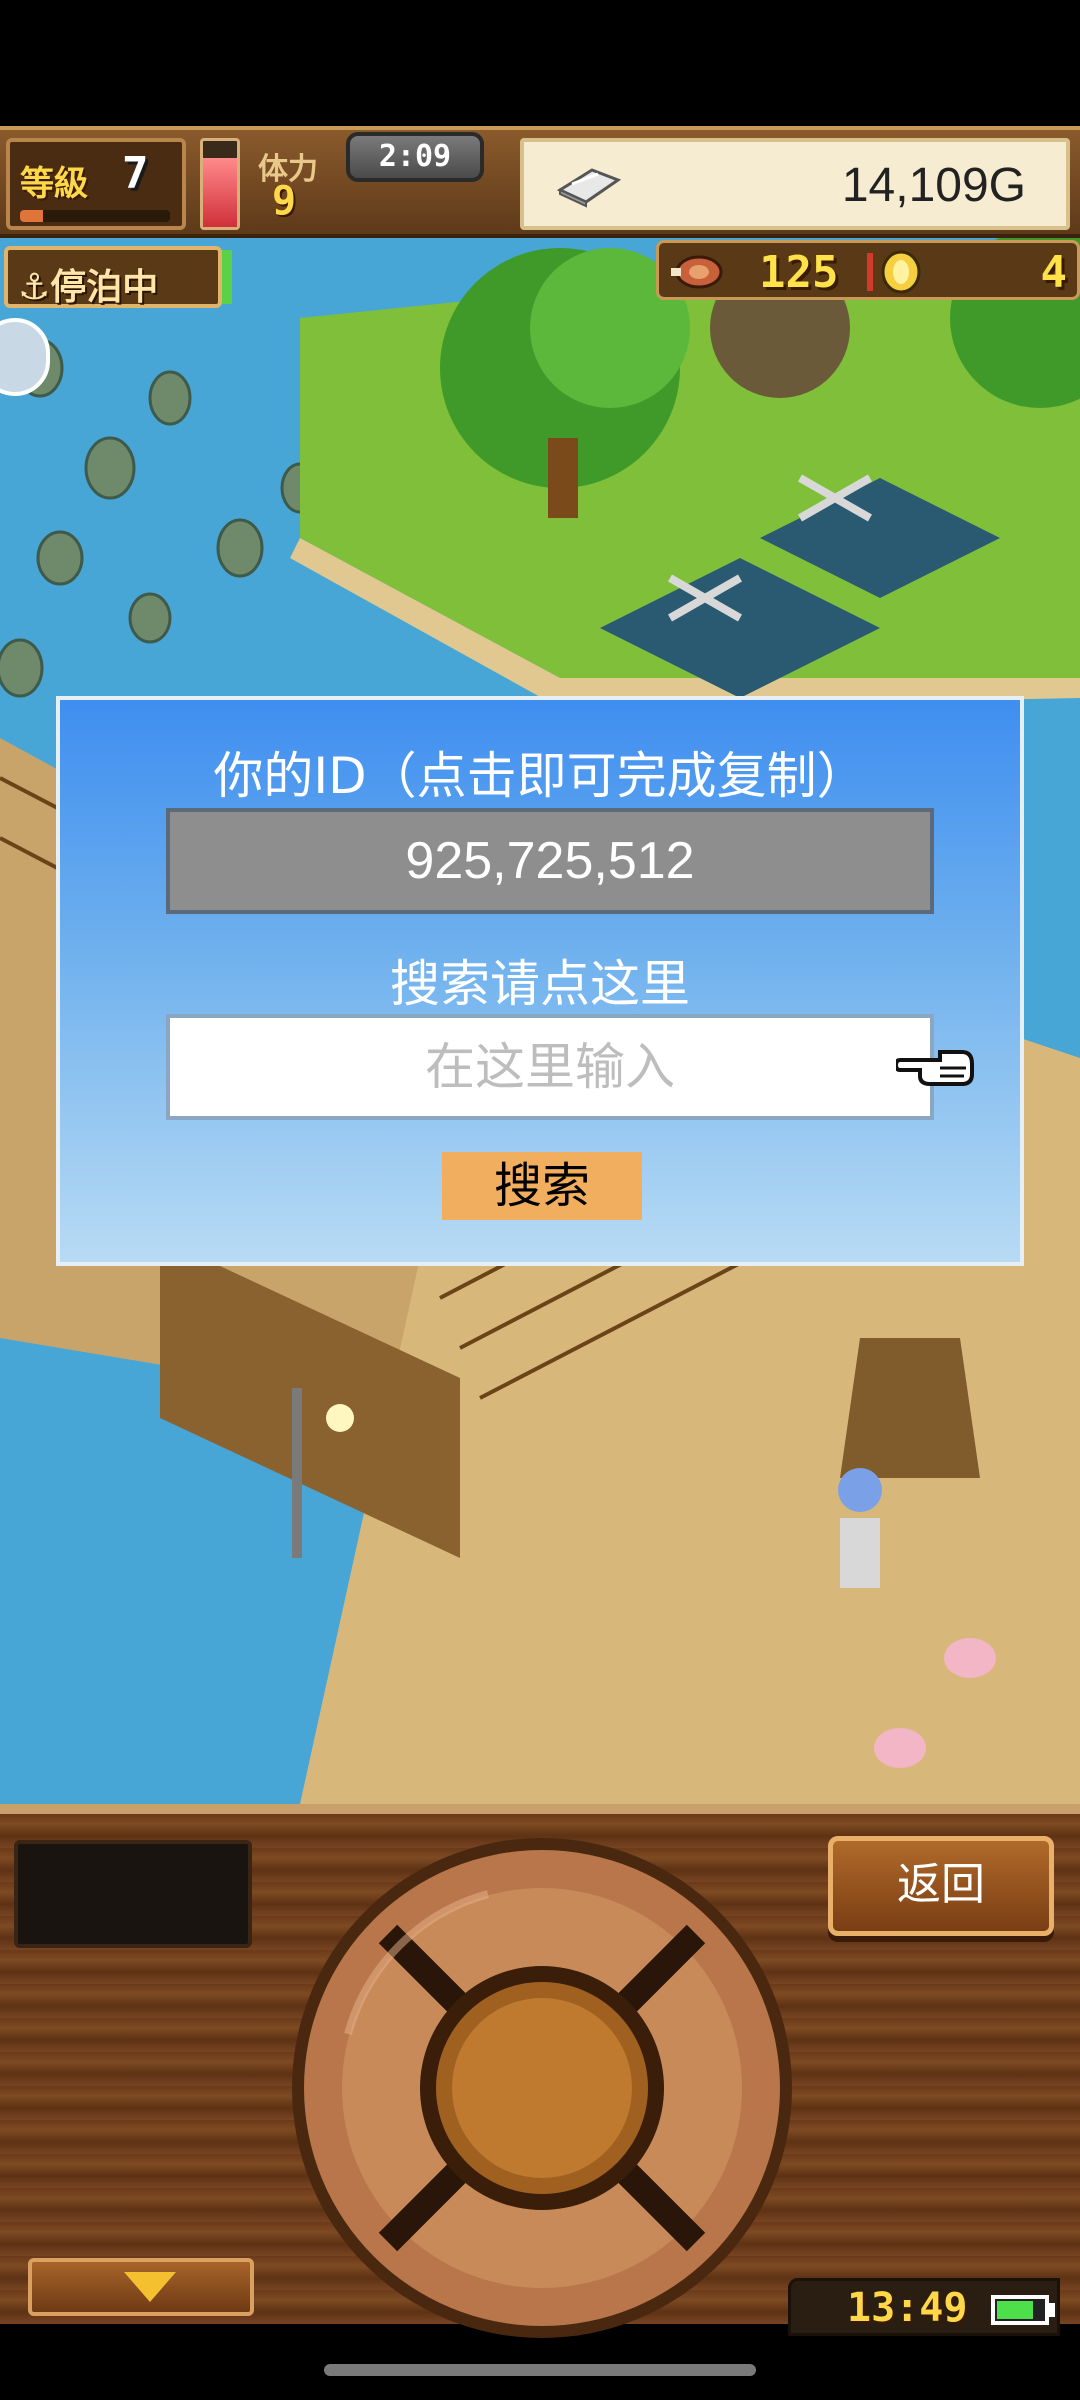  What do you see at coordinates (542, 1186) in the screenshot?
I see `search-button: 搜索` at bounding box center [542, 1186].